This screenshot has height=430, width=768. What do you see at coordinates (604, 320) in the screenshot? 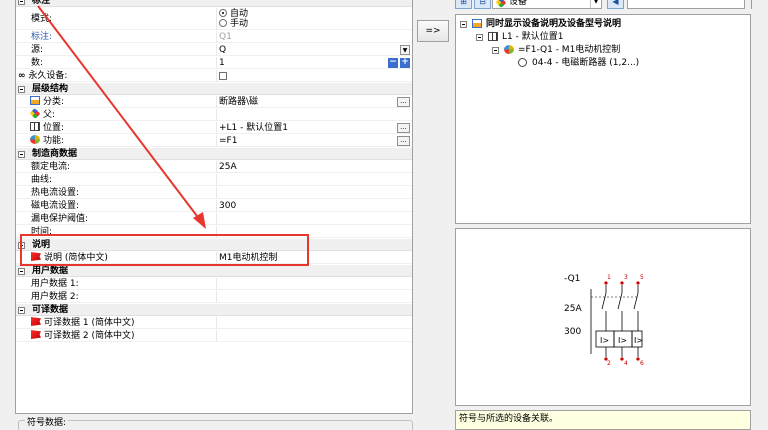
I see `breaker-schematic: -Q1 25A 300 I> I> I> 1 3 5 2 4 6` at bounding box center [604, 320].